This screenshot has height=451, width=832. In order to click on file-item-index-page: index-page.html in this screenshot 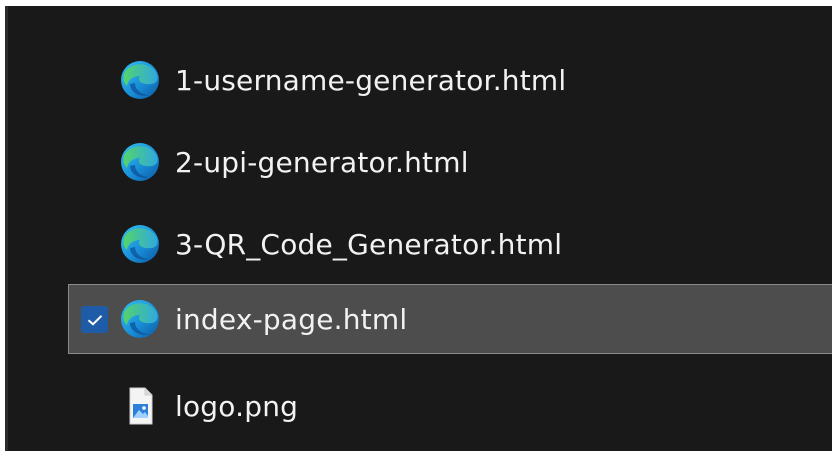, I will do `click(450, 319)`.